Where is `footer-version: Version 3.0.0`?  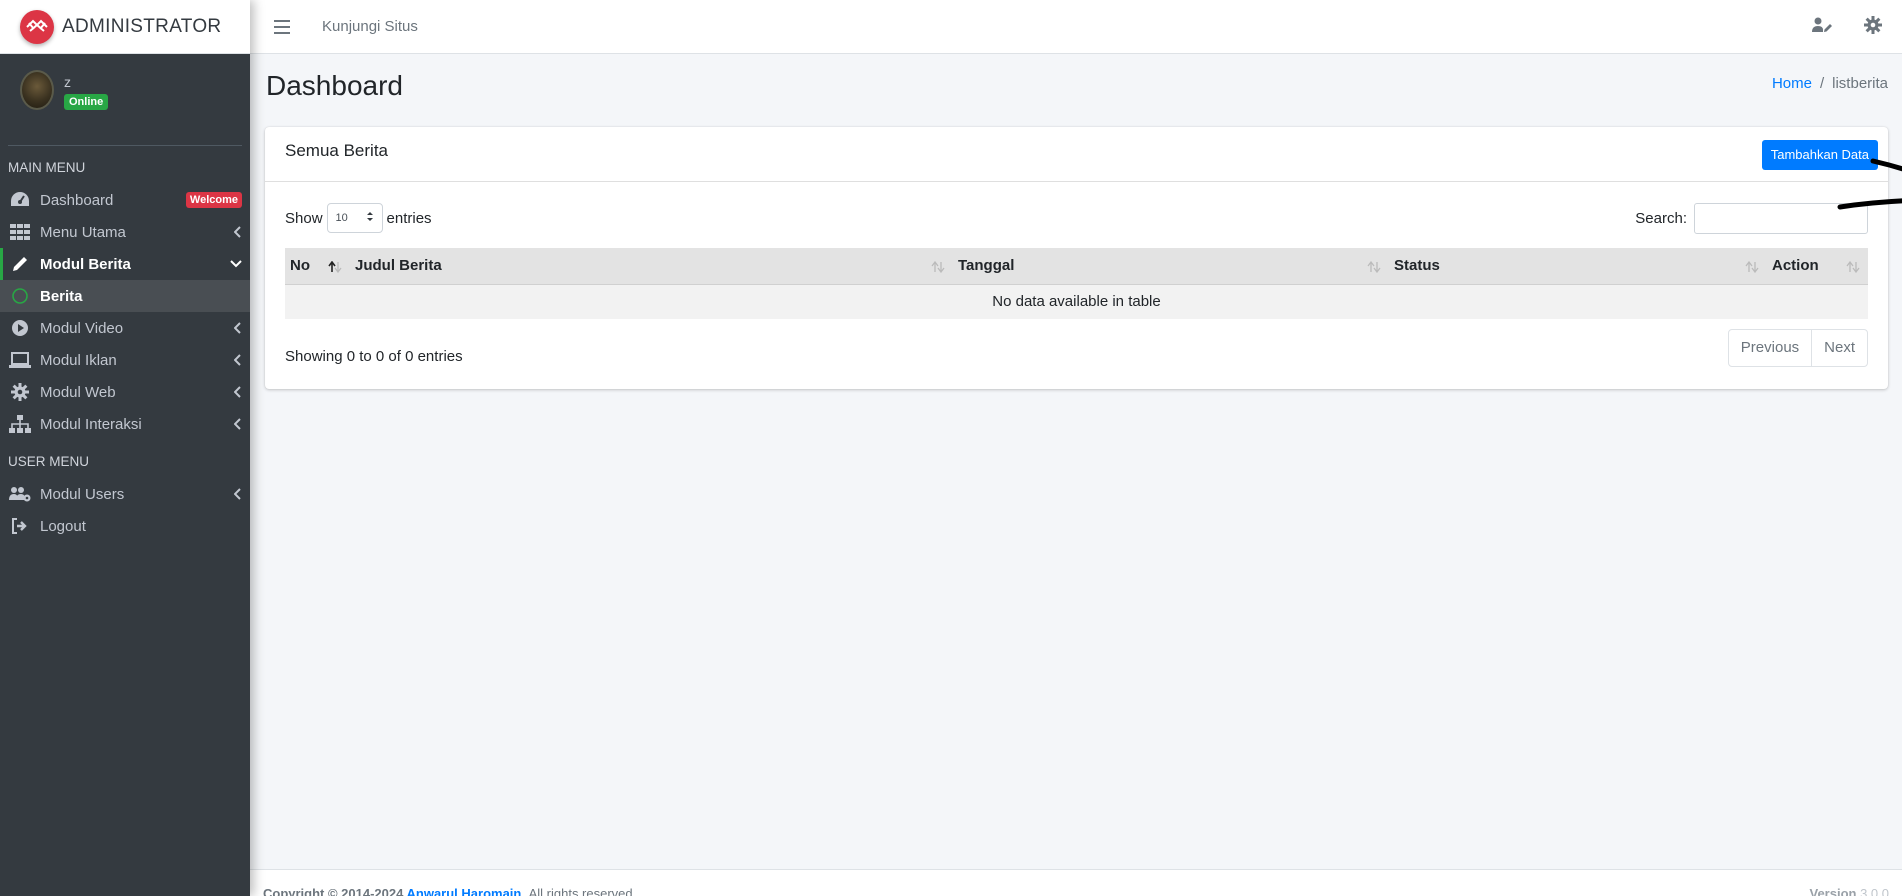
footer-version: Version 3.0.0 is located at coordinates (1849, 891).